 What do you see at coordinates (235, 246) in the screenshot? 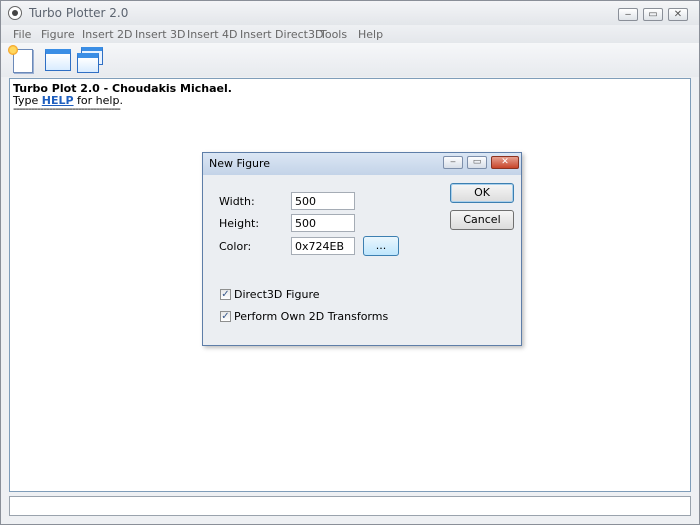
I see `color-label: Color:` at bounding box center [235, 246].